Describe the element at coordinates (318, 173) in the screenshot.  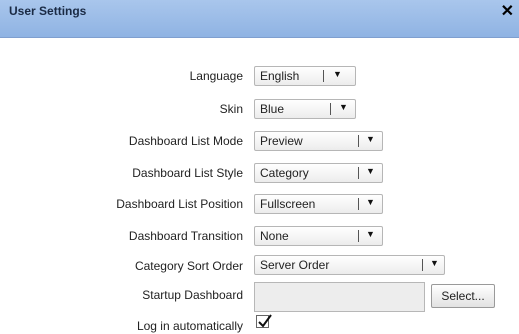
I see `list-style-select: Category ▼` at that location.